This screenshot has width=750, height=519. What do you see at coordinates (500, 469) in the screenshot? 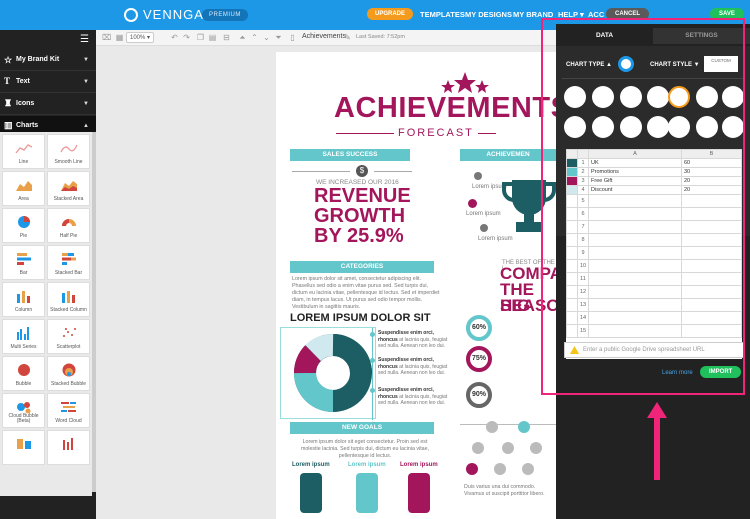
I see `food-icon` at bounding box center [500, 469].